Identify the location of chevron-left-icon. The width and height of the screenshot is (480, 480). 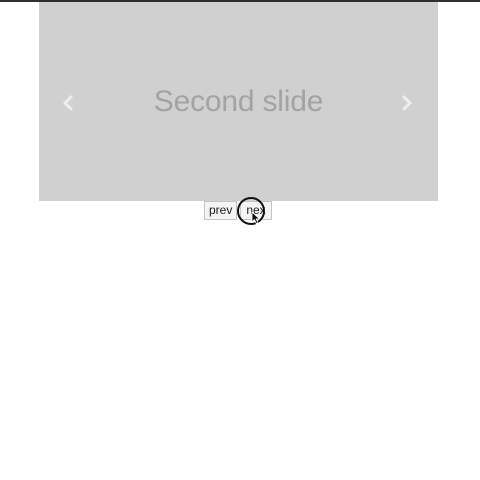
(68, 103).